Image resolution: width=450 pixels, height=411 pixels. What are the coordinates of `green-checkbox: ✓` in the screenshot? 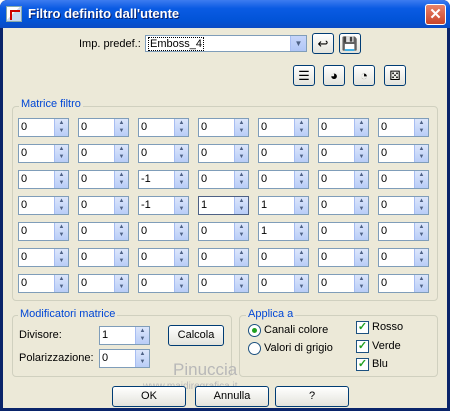 It's located at (362, 346).